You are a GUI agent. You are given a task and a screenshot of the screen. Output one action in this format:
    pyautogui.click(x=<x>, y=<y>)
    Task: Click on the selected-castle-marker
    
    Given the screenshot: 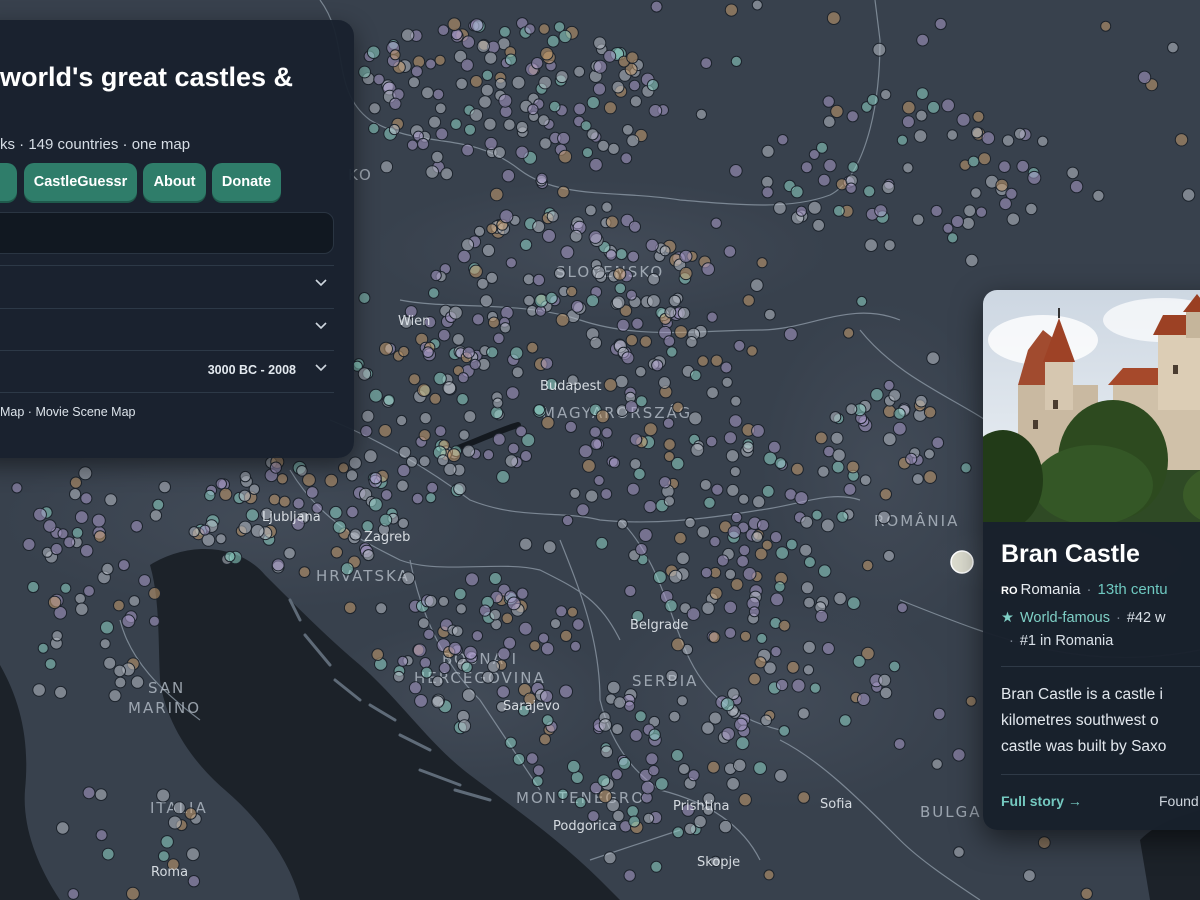 What is the action you would take?
    pyautogui.click(x=962, y=562)
    